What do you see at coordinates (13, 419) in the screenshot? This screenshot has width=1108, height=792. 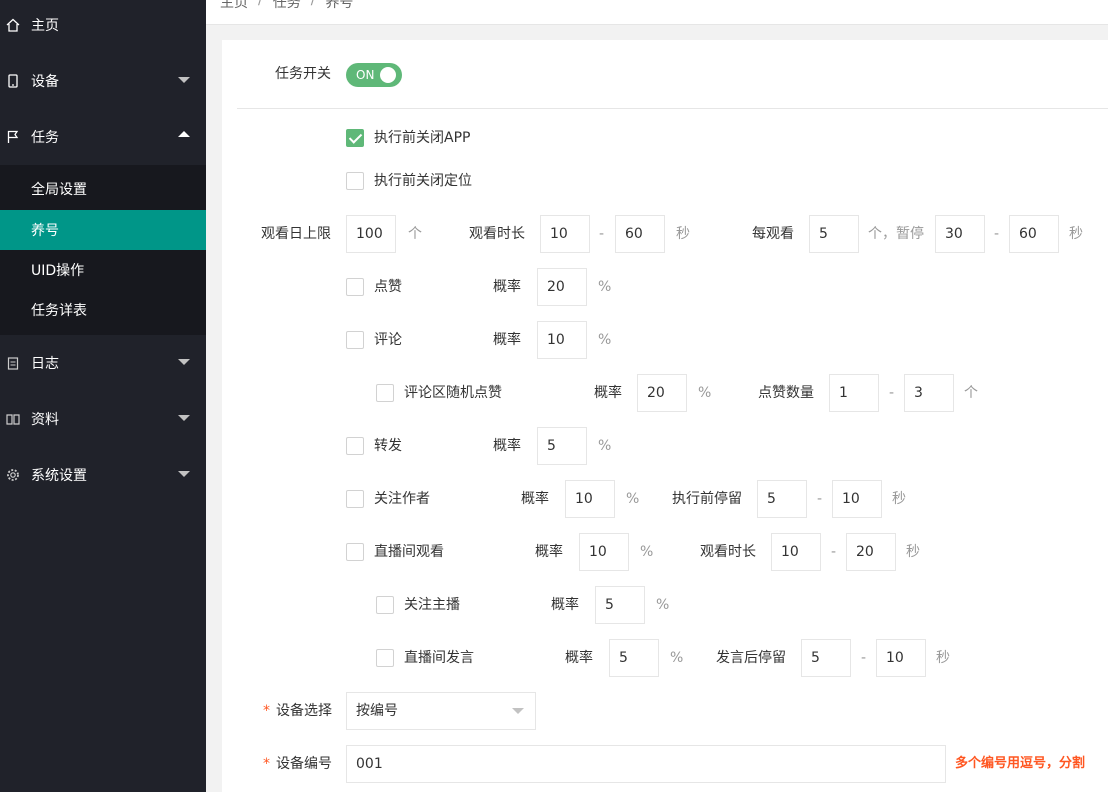 I see `book-icon` at bounding box center [13, 419].